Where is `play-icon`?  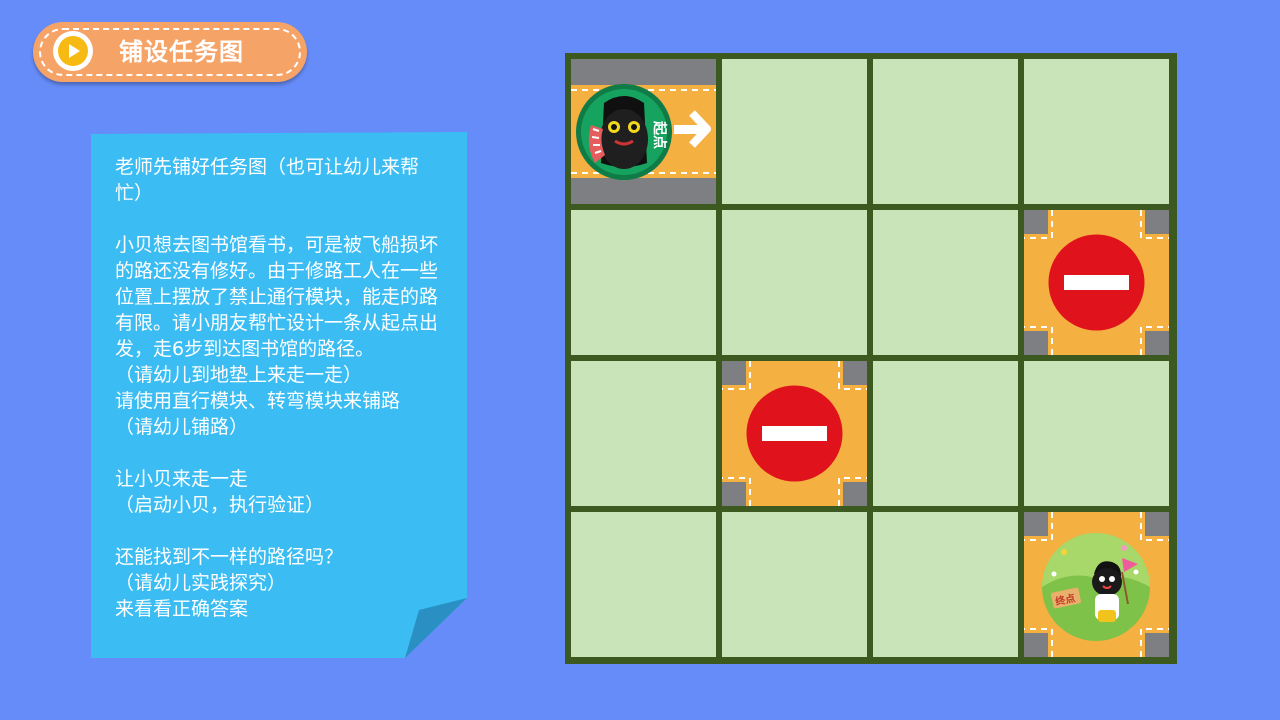
play-icon is located at coordinates (73, 51).